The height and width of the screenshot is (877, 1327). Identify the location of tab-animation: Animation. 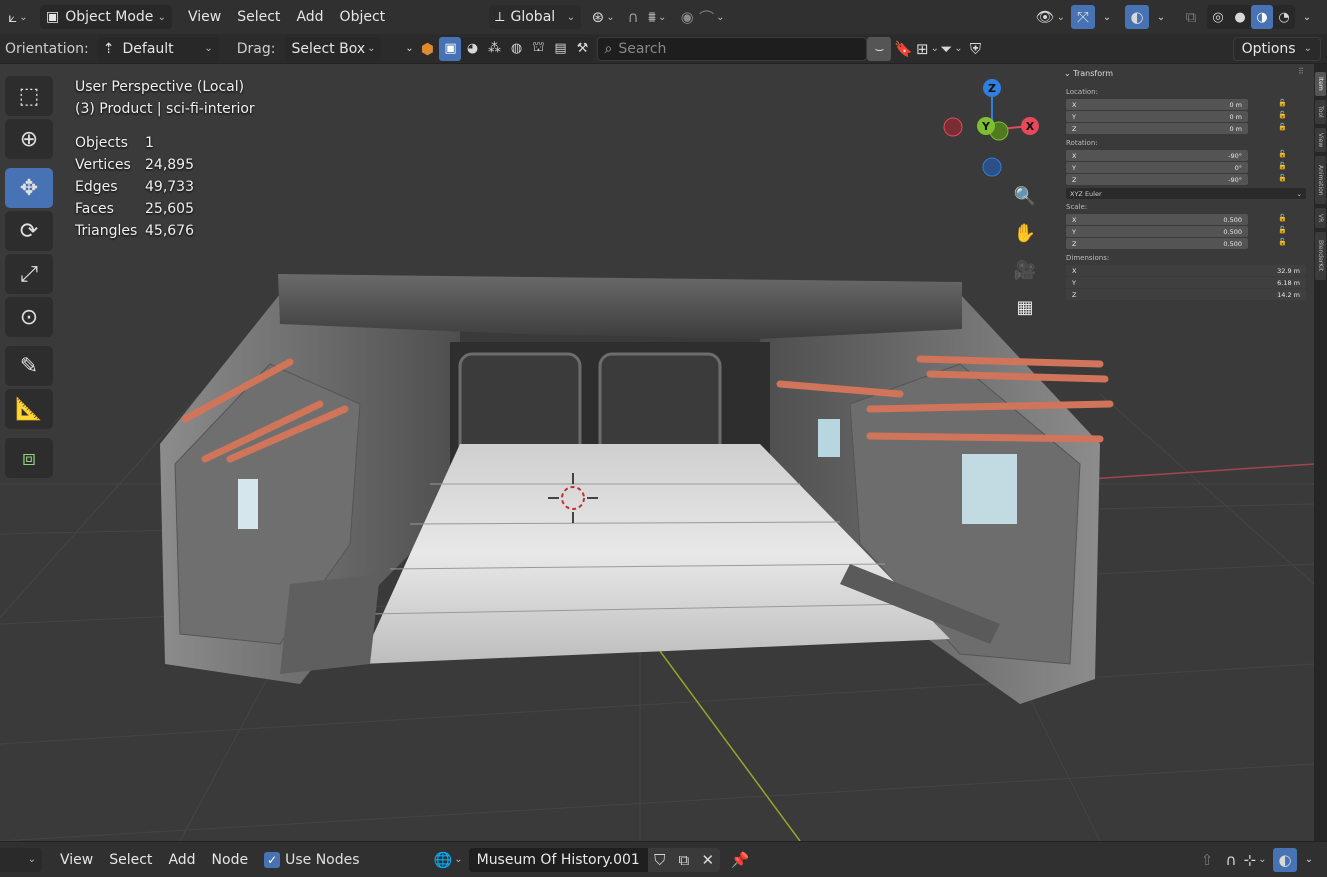
(1320, 180).